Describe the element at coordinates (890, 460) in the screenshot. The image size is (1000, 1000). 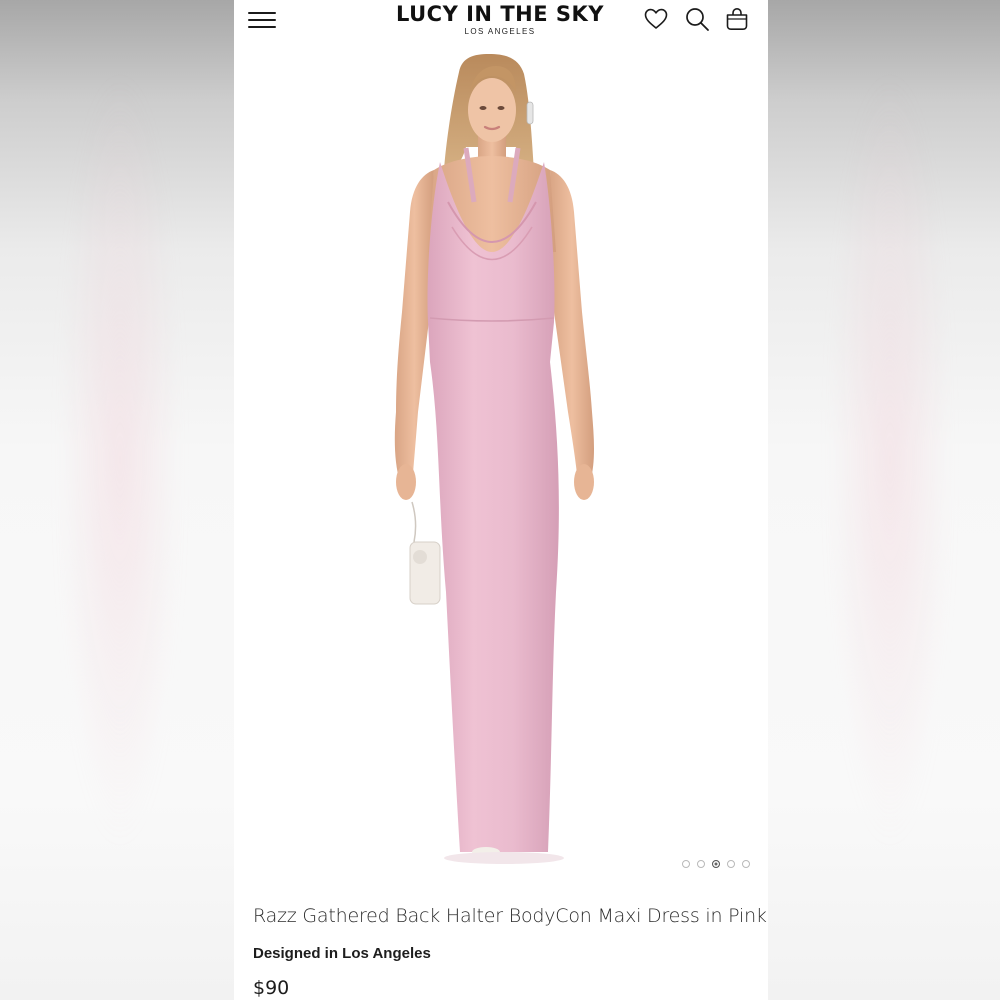
I see `right-ghost-figure` at that location.